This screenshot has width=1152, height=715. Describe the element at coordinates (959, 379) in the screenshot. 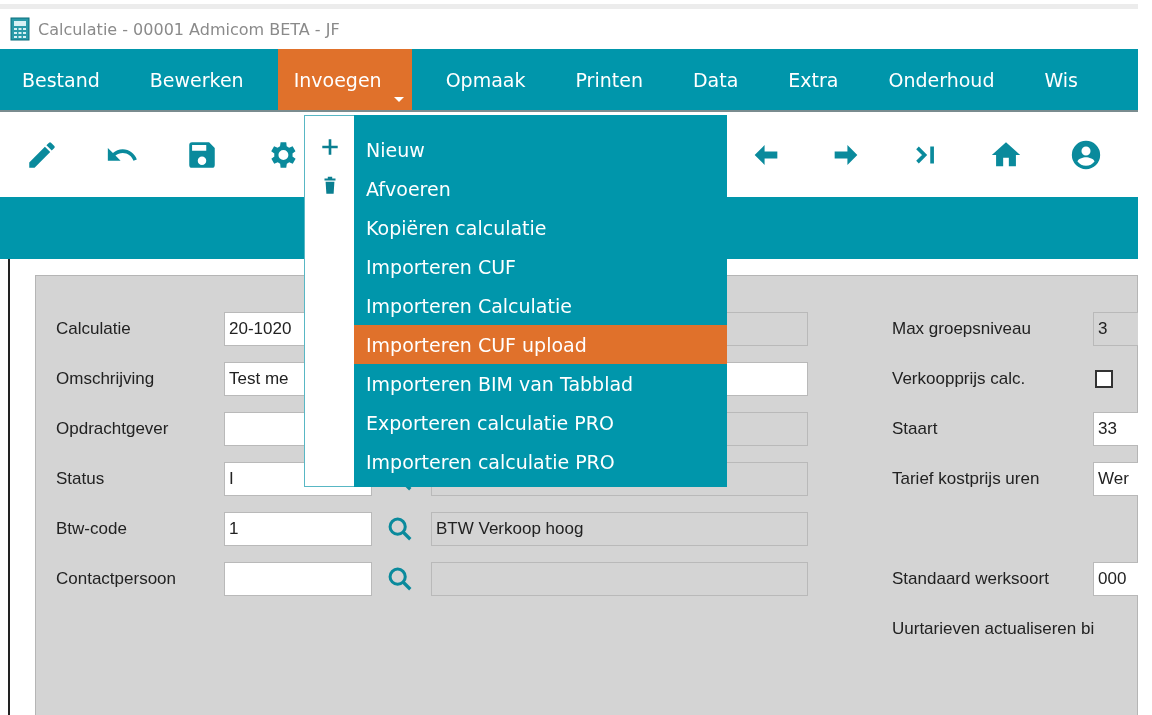

I see `field-label: Verkoopprijs calc.` at that location.